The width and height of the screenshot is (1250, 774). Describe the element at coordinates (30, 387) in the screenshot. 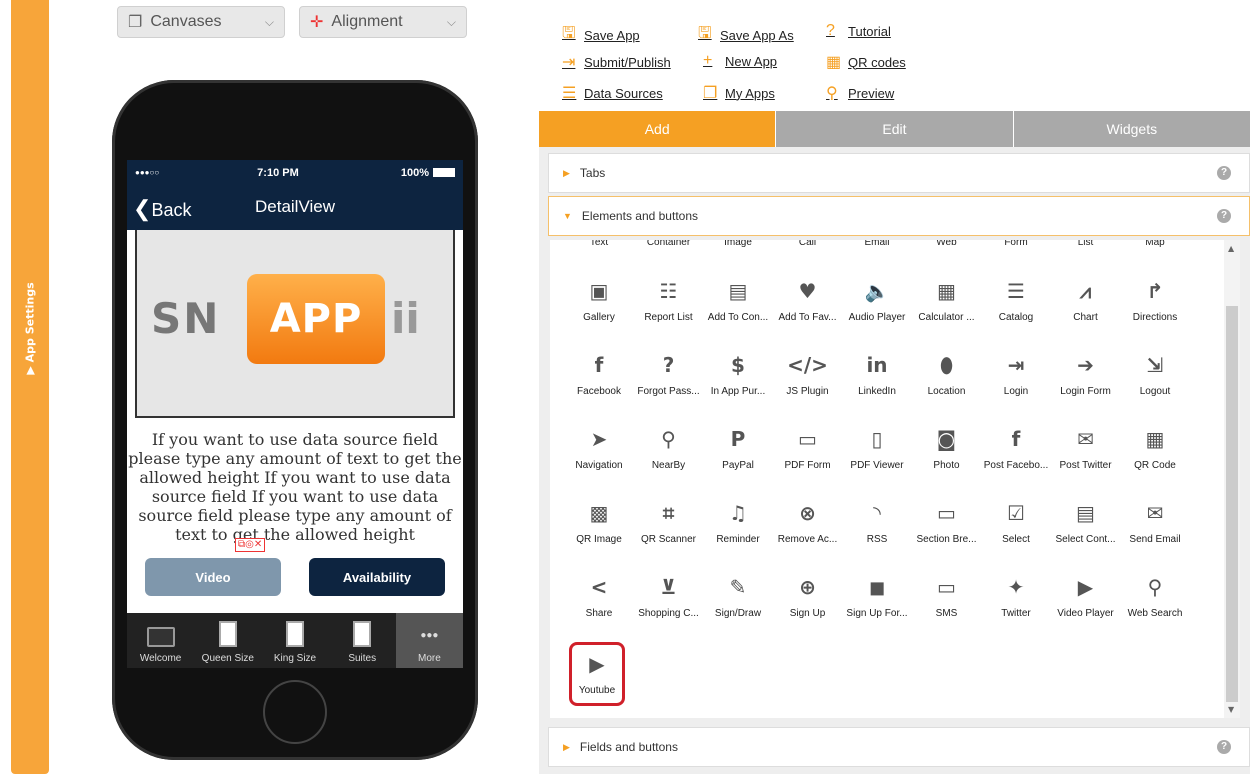

I see `app-settings-sidebar` at that location.